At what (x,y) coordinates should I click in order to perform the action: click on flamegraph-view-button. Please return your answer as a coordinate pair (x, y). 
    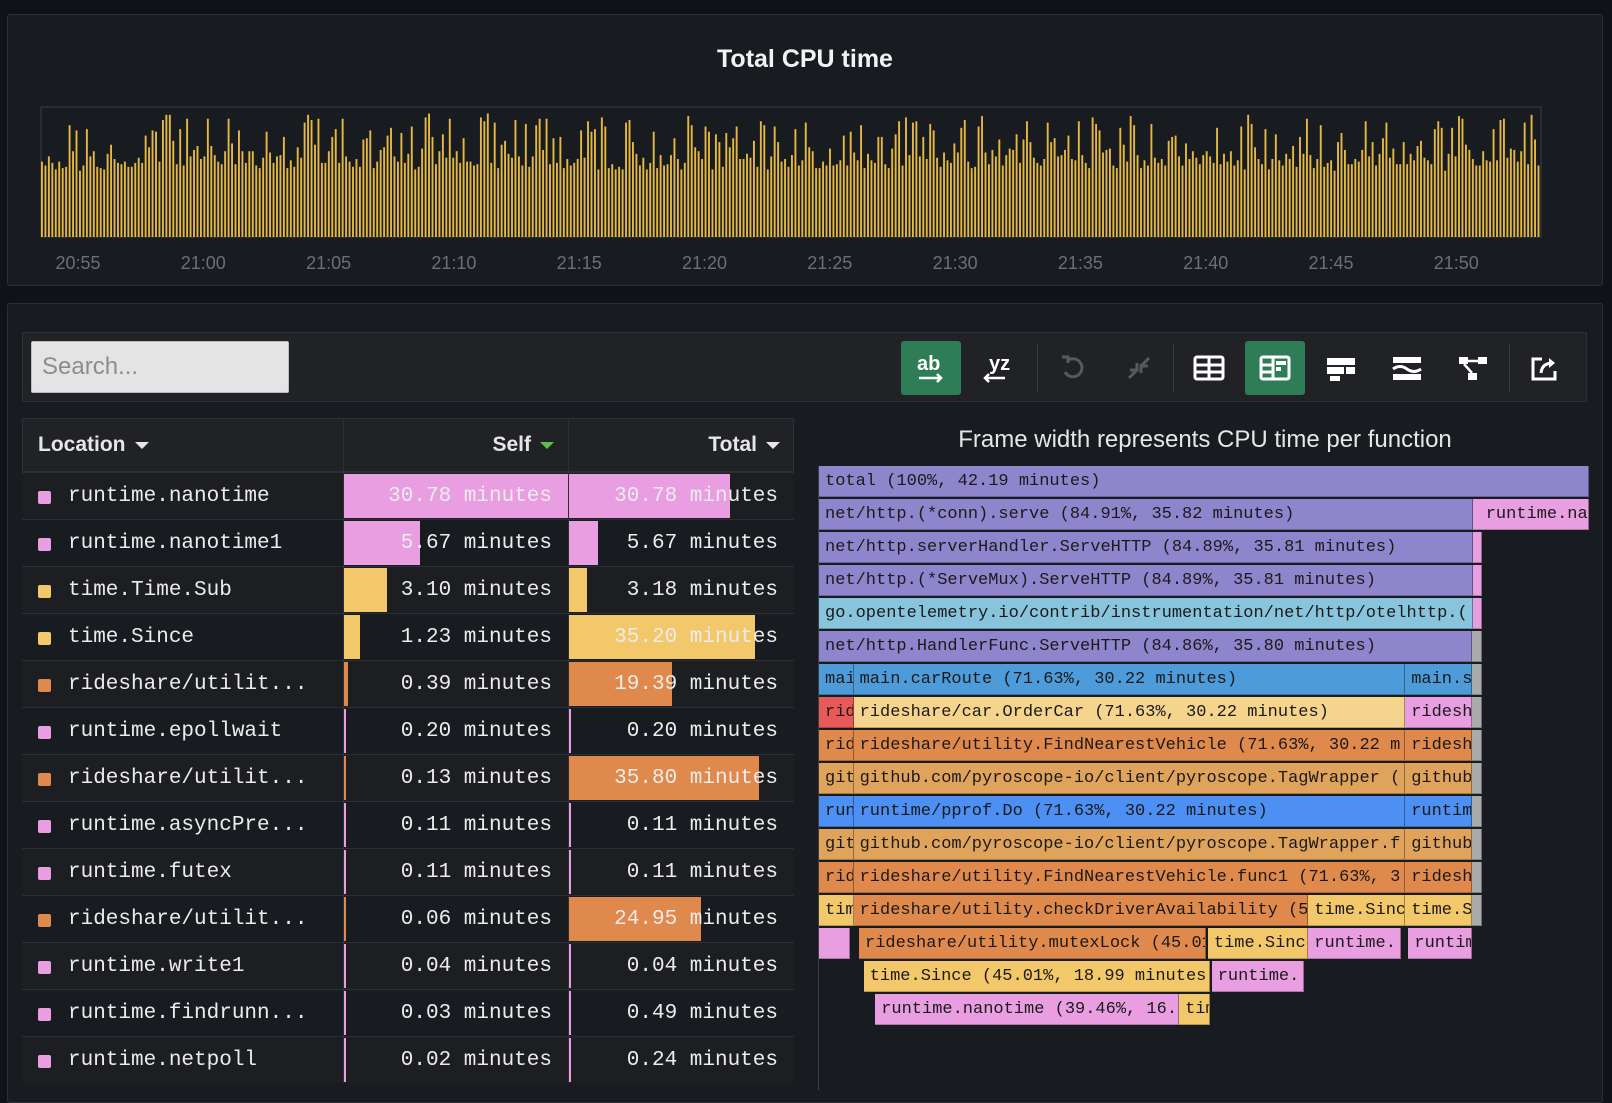
    Looking at the image, I should click on (1341, 368).